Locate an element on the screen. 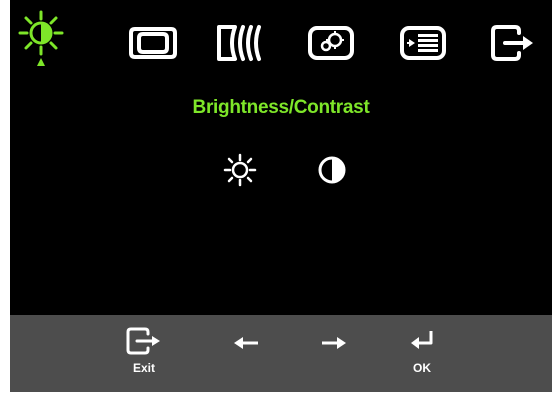 The height and width of the screenshot is (393, 552). image-setup-icon is located at coordinates (239, 43).